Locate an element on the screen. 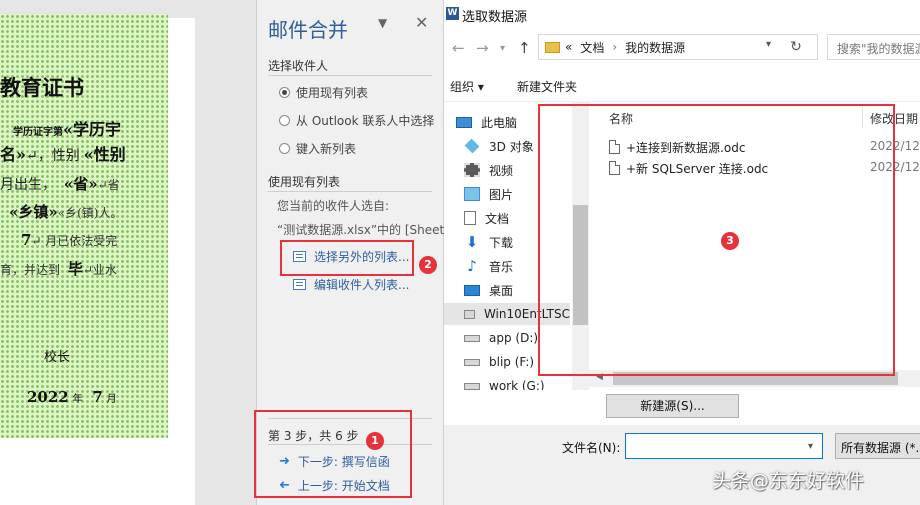  desktop-icon is located at coordinates (472, 290).